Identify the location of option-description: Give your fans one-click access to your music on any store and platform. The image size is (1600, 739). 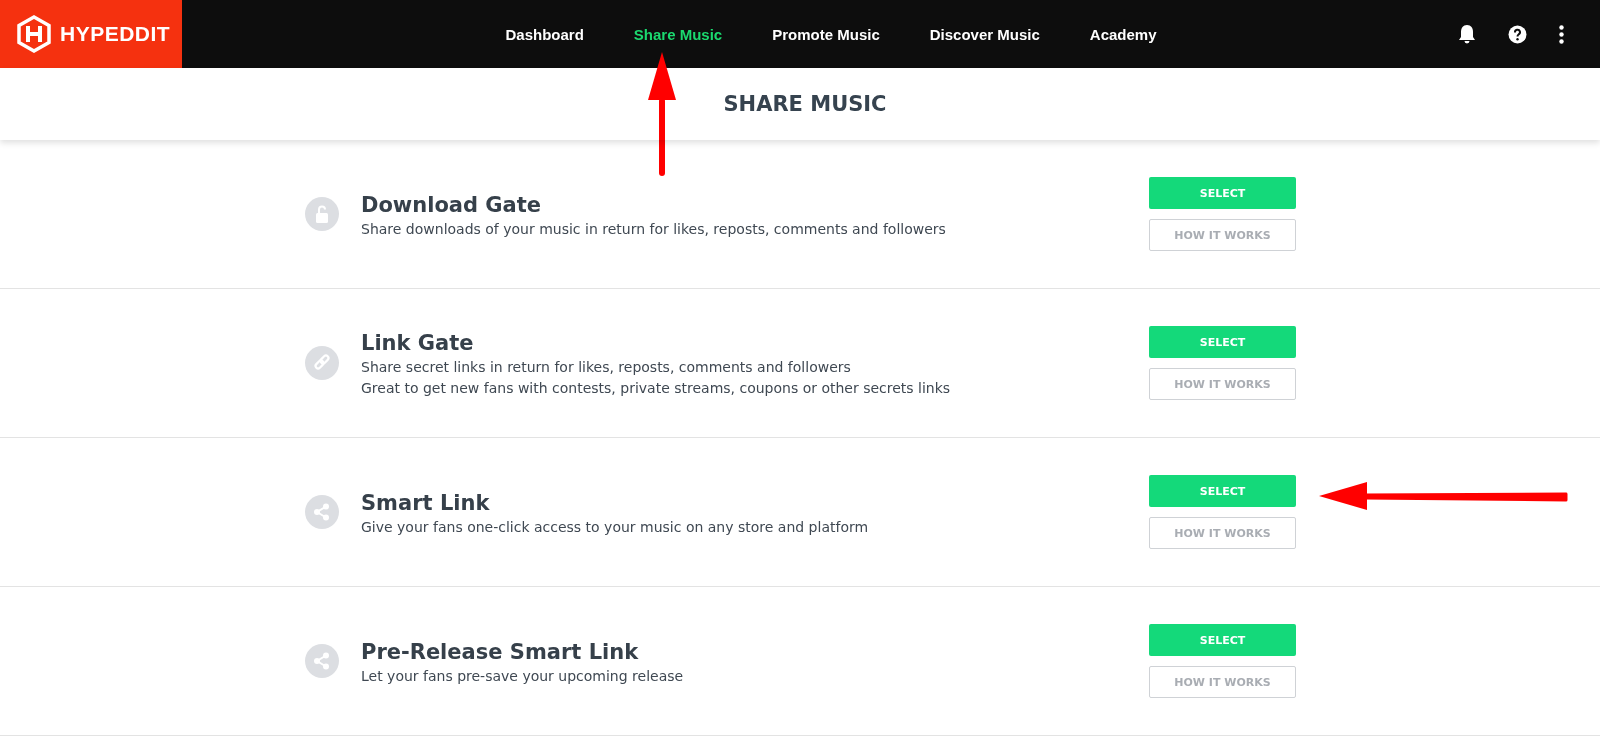
(615, 527).